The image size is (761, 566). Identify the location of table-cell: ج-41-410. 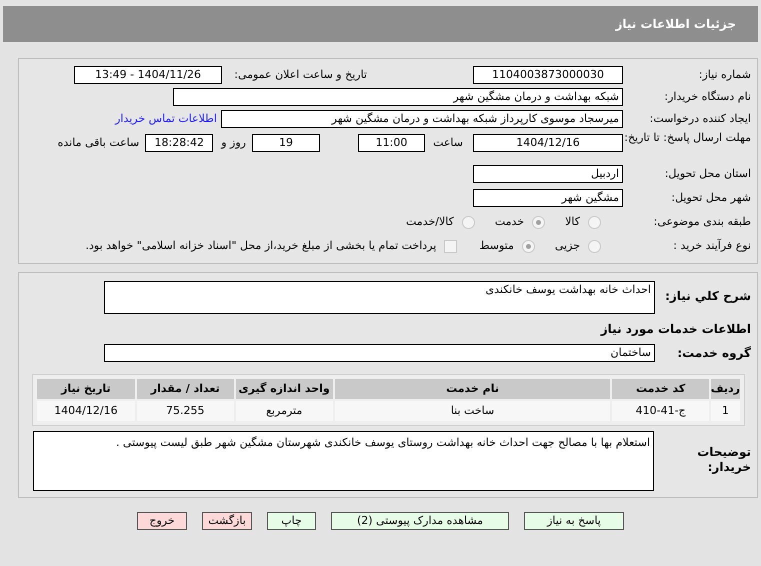
(660, 411).